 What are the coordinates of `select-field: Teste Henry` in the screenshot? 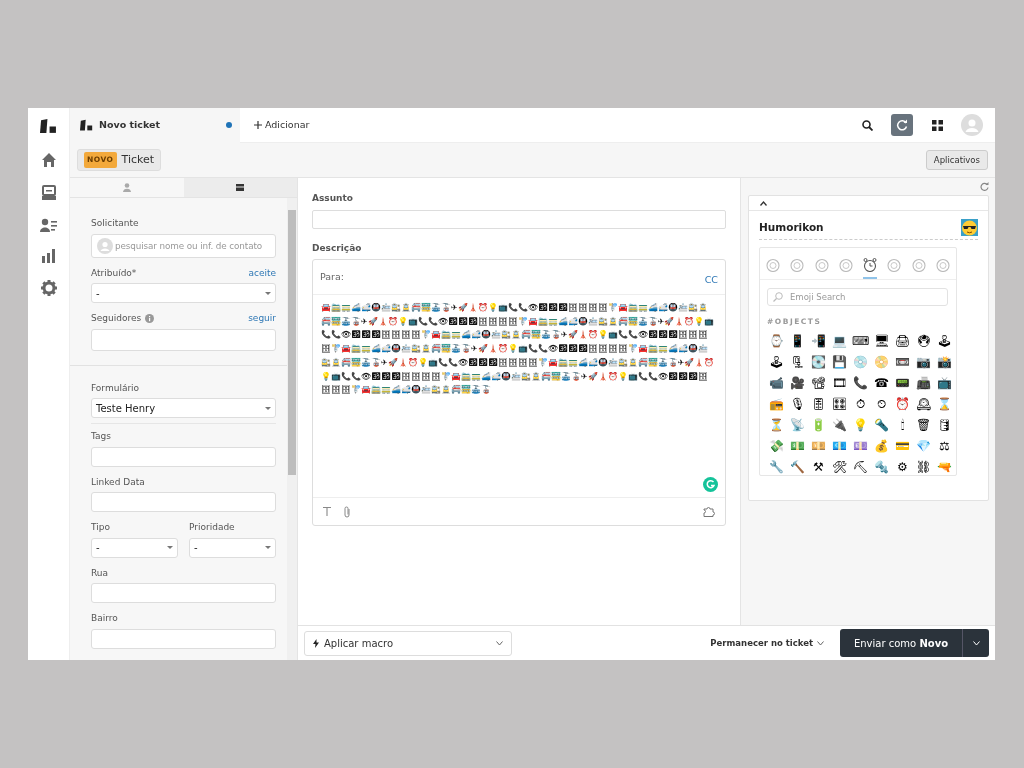 It's located at (183, 408).